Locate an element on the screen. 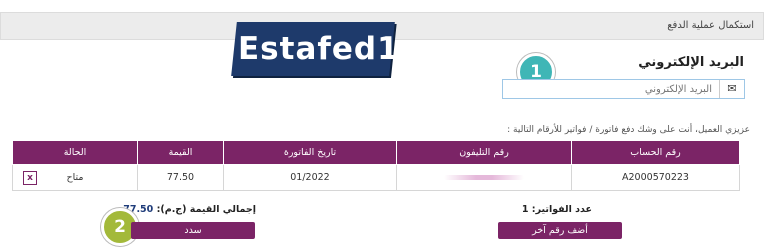 The height and width of the screenshot is (249, 768). column-header-phone: رقم التليفون is located at coordinates (484, 152).